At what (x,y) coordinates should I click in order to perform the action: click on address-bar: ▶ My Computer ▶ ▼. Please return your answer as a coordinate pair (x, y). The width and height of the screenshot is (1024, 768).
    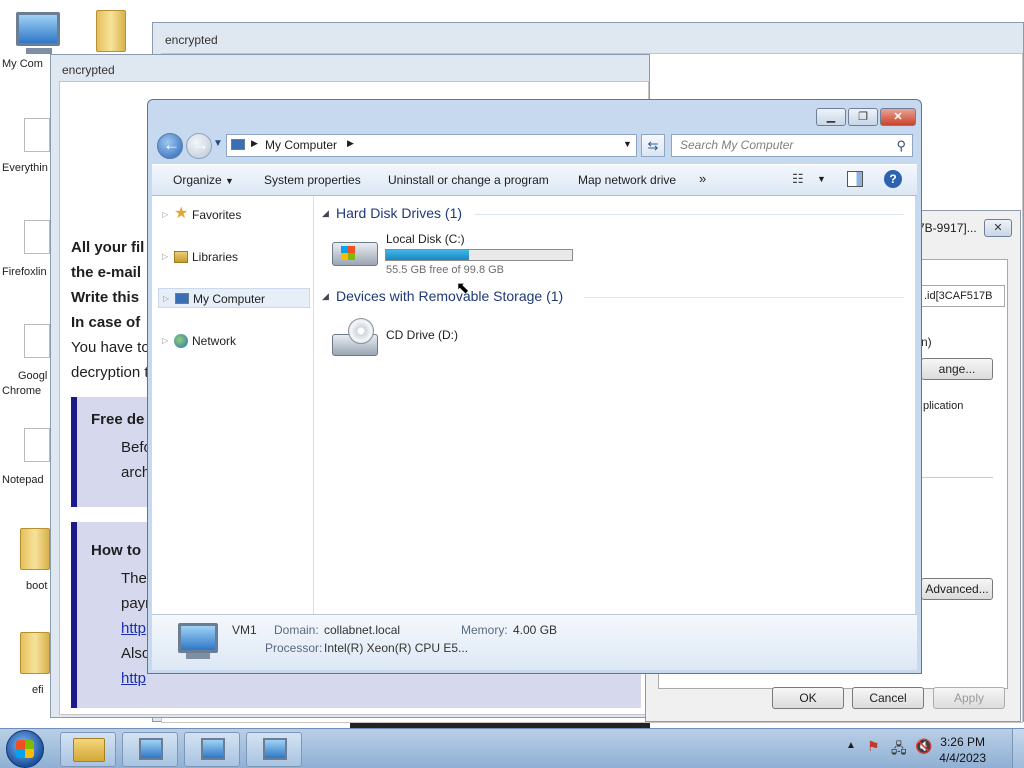
    Looking at the image, I should click on (431, 145).